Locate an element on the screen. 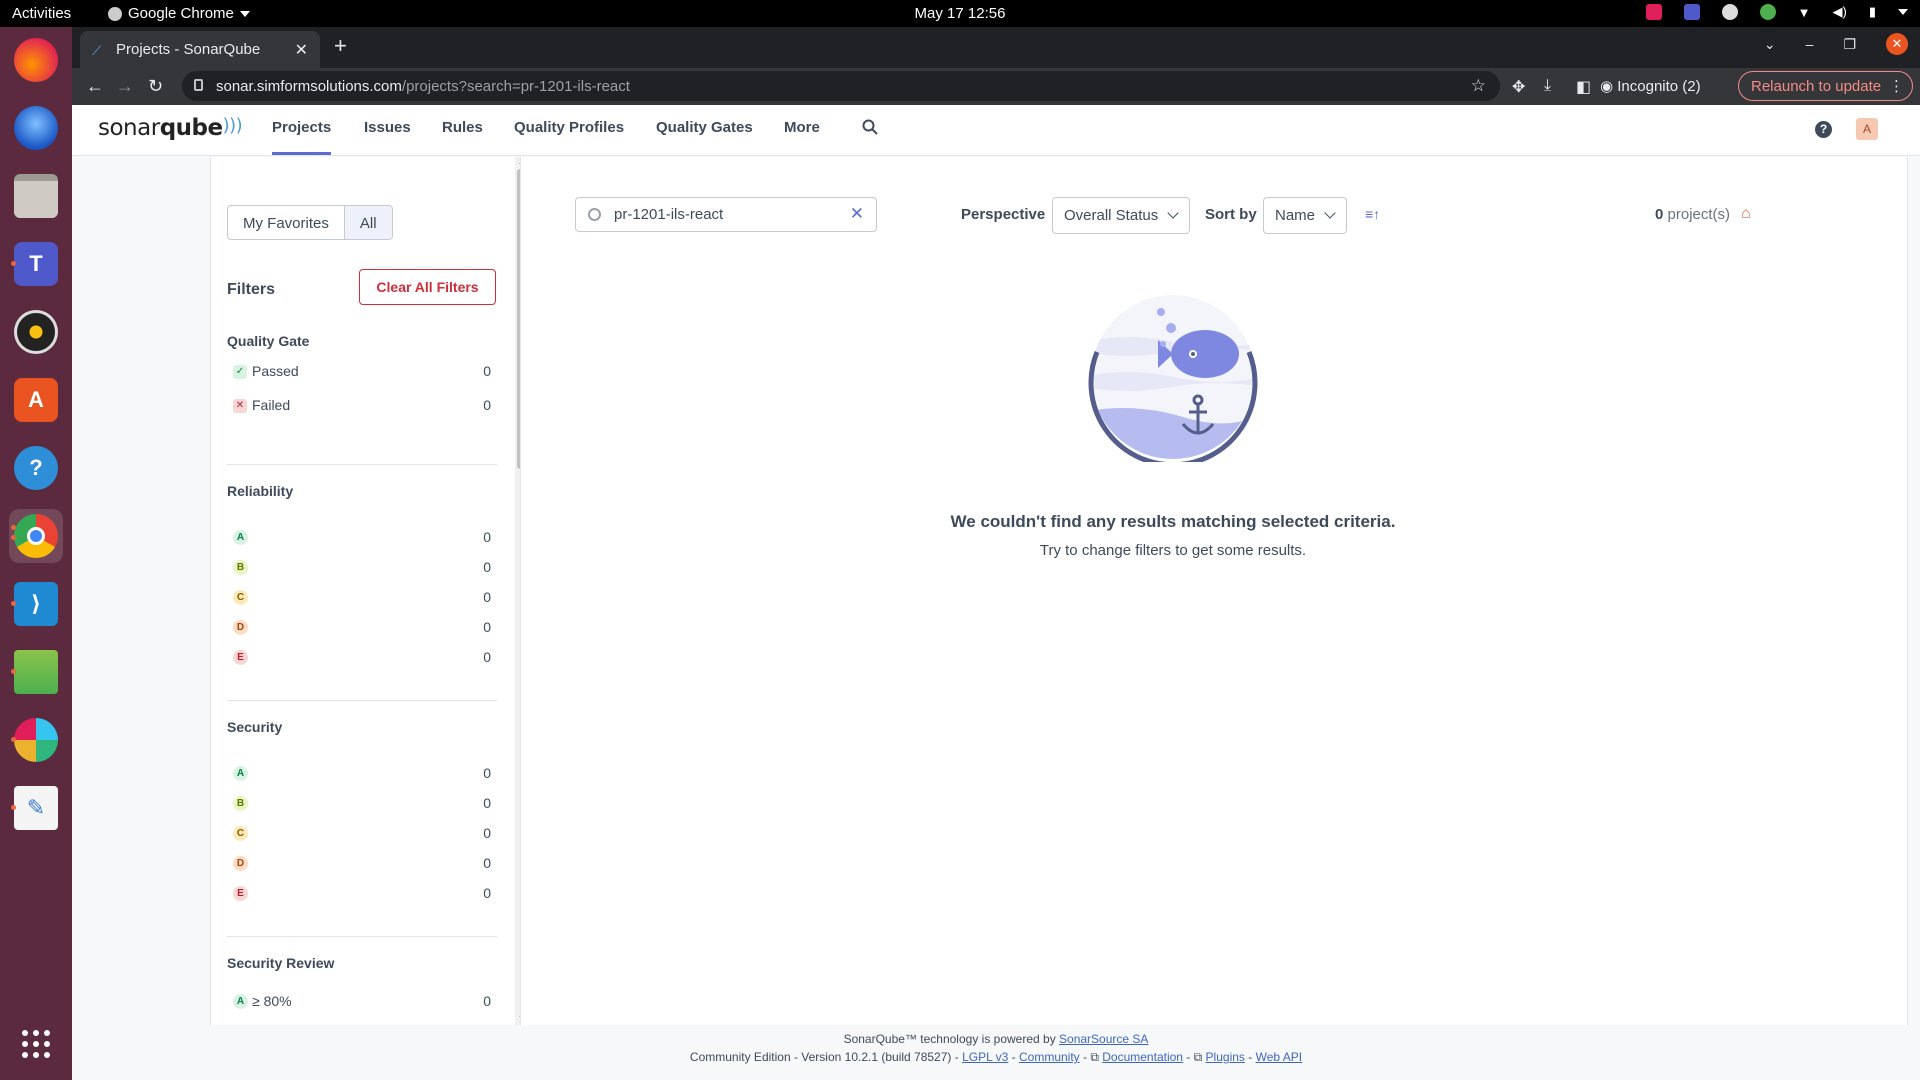 This screenshot has height=1080, width=1920. new-tab-button: + is located at coordinates (340, 46).